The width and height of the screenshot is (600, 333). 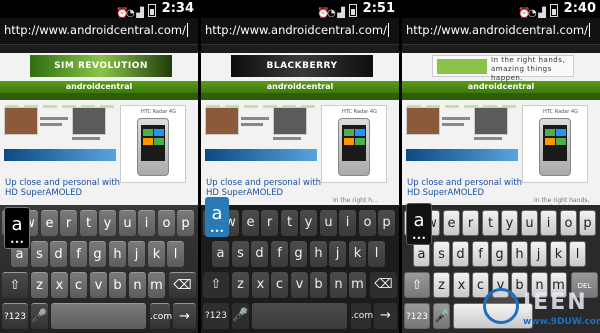 I want to click on site-header: androidcentral, so click(x=300, y=87).